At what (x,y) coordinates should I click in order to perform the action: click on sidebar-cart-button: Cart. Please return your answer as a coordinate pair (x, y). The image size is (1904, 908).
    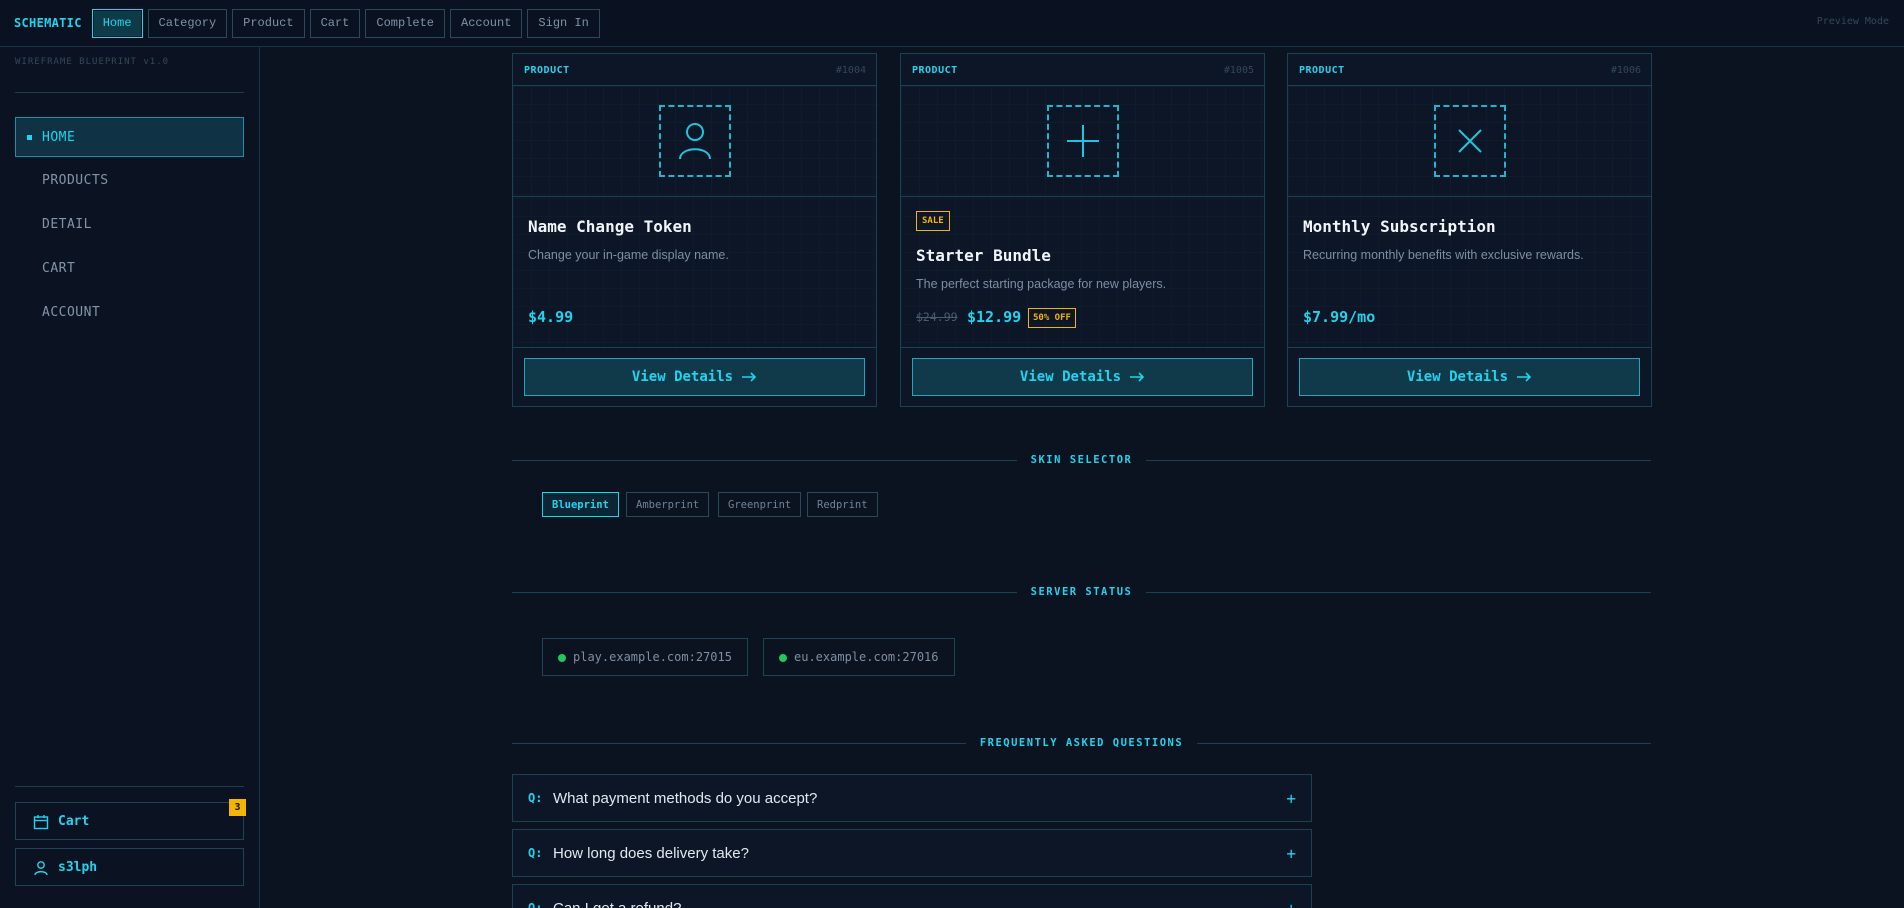
    Looking at the image, I should click on (129, 821).